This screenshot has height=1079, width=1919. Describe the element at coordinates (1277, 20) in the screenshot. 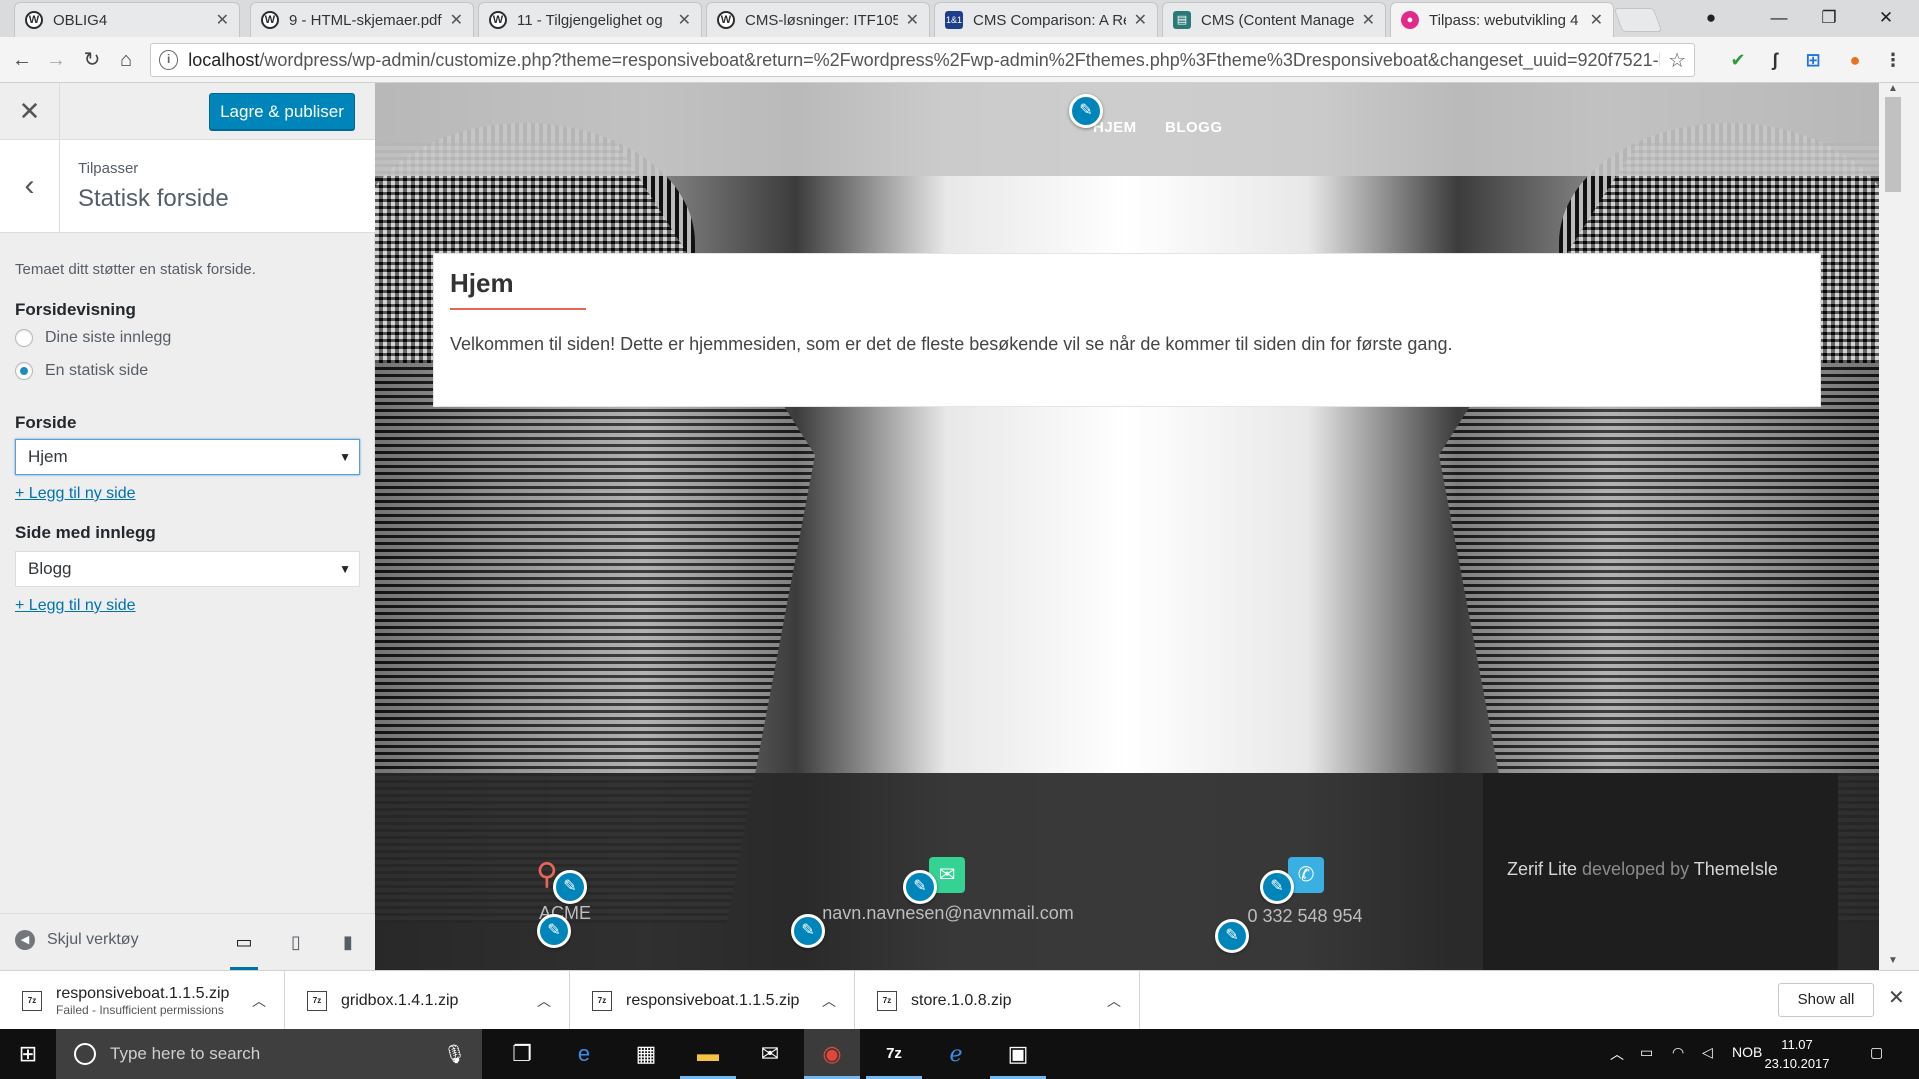

I see `tab-title: CMS (Content Manage` at that location.